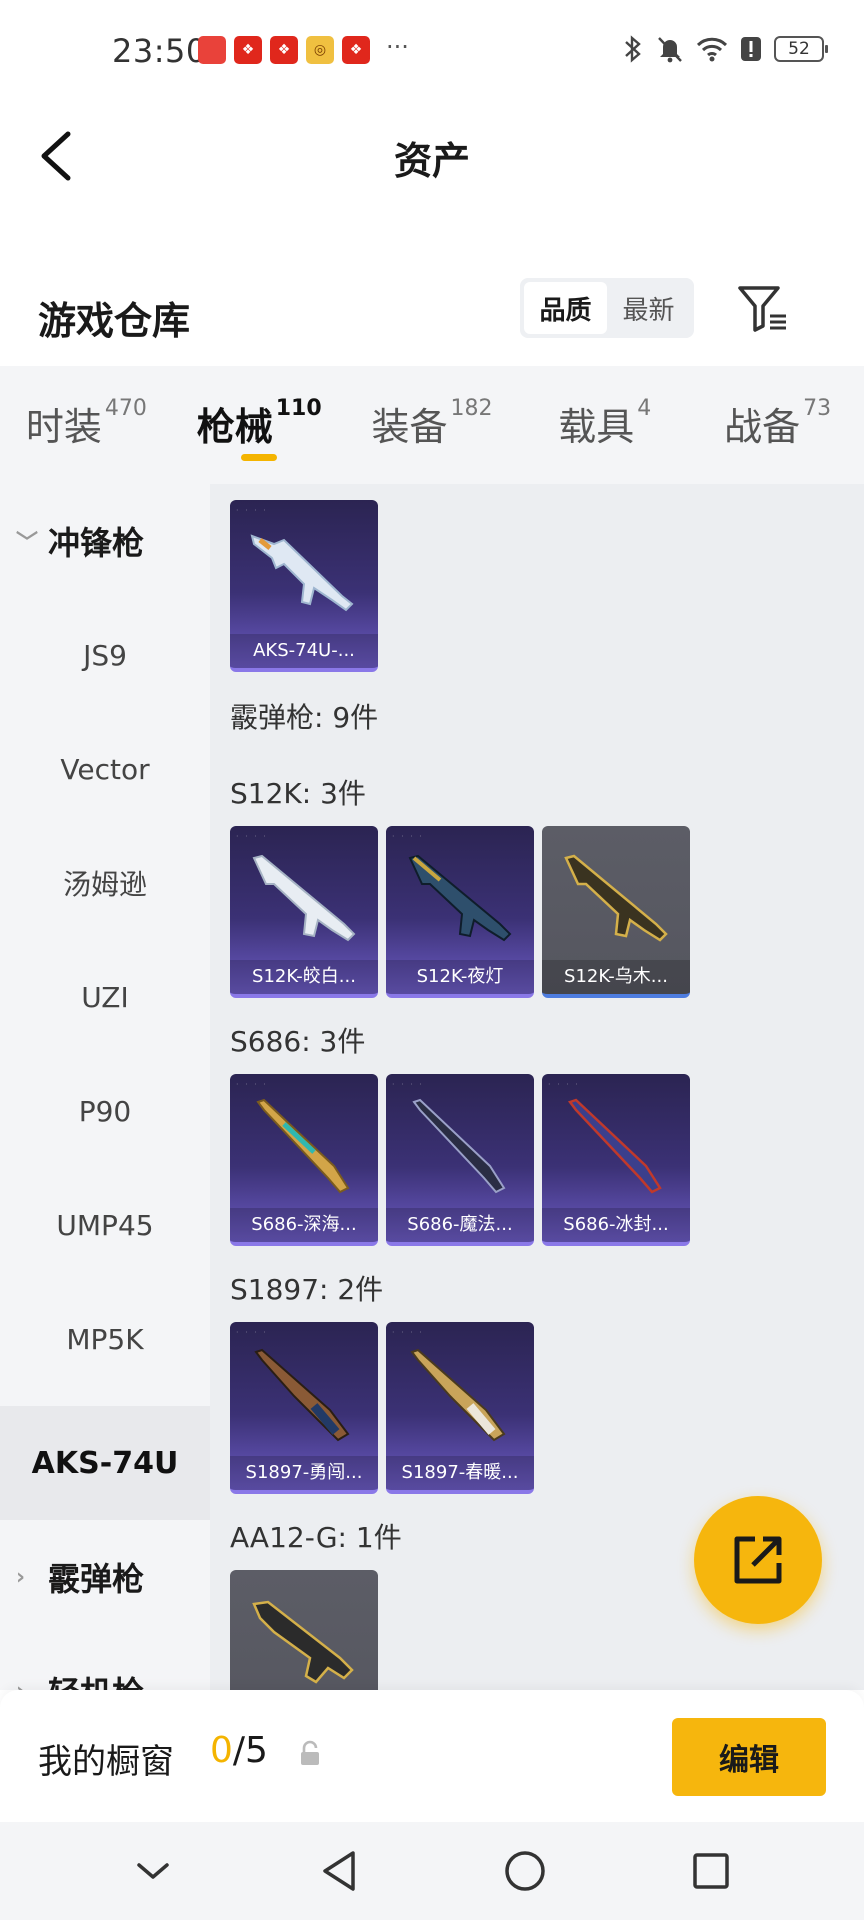 The height and width of the screenshot is (1920, 864). I want to click on share-fab-button, so click(758, 1560).